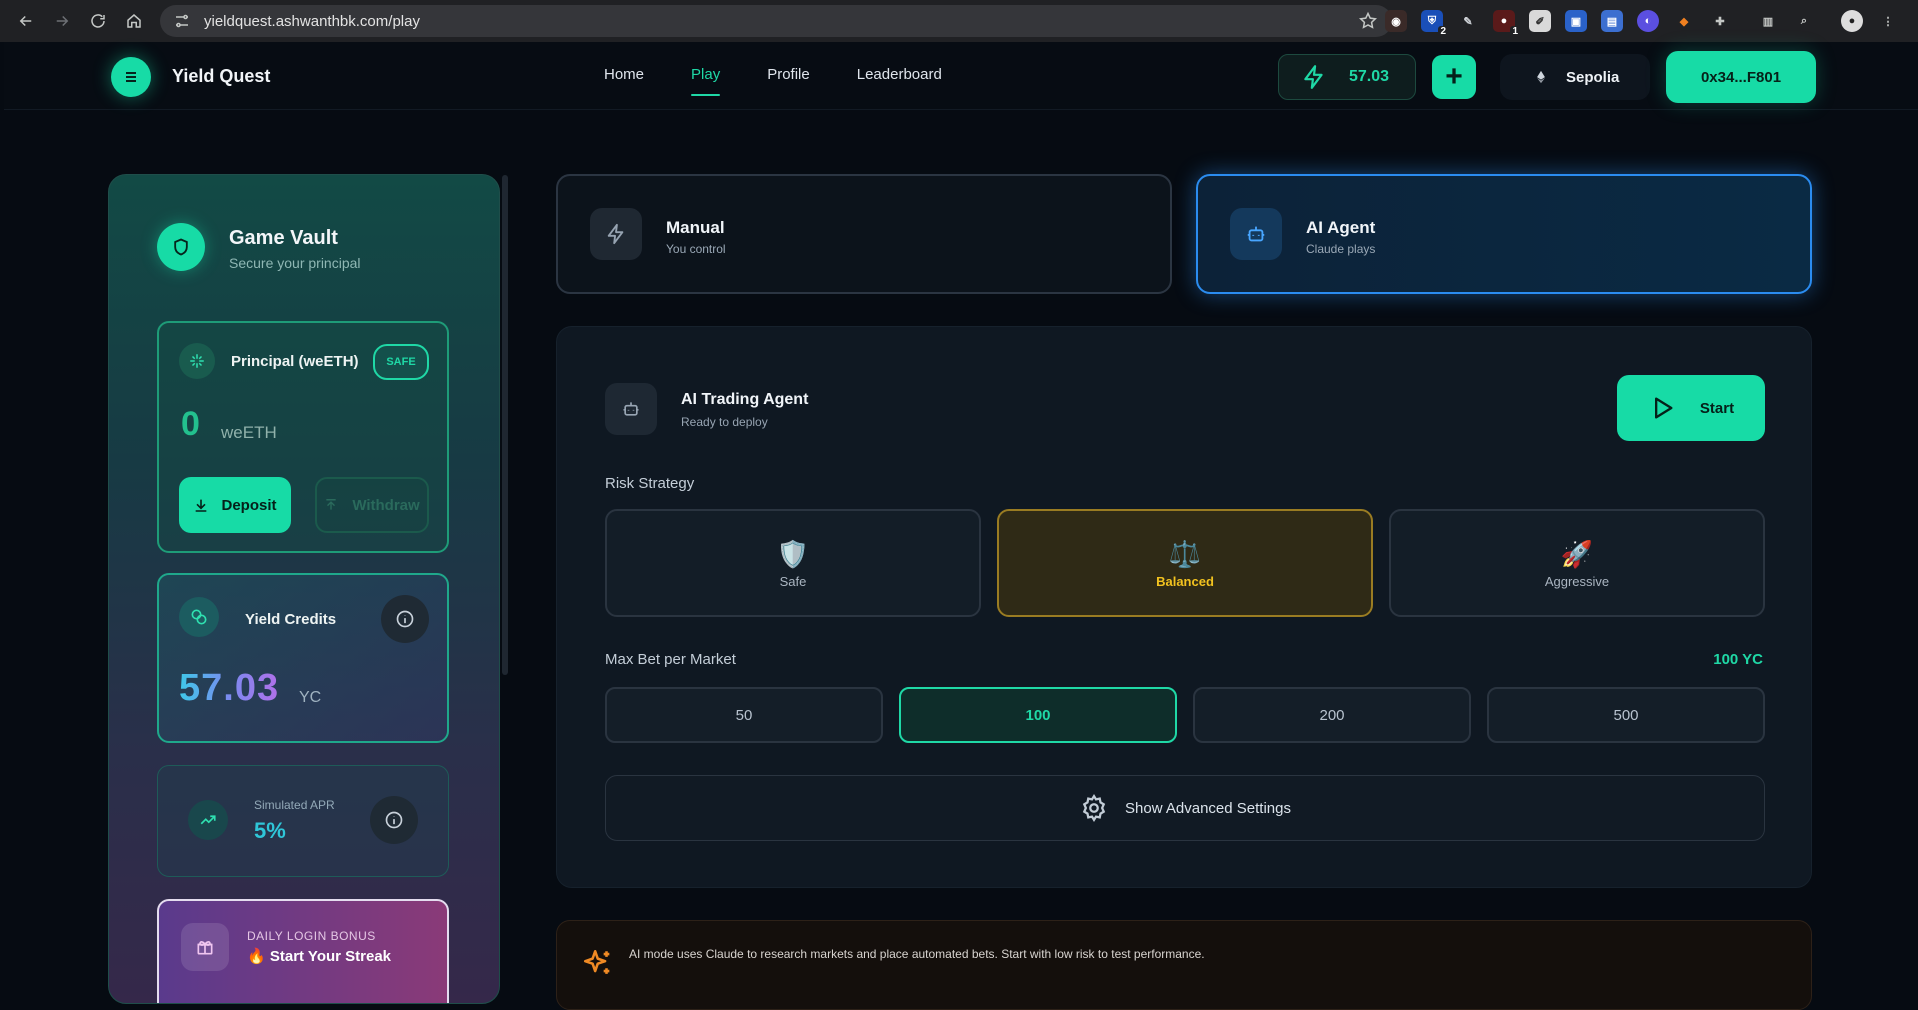 This screenshot has height=1010, width=1918. I want to click on bookmark-star-icon, so click(1368, 21).